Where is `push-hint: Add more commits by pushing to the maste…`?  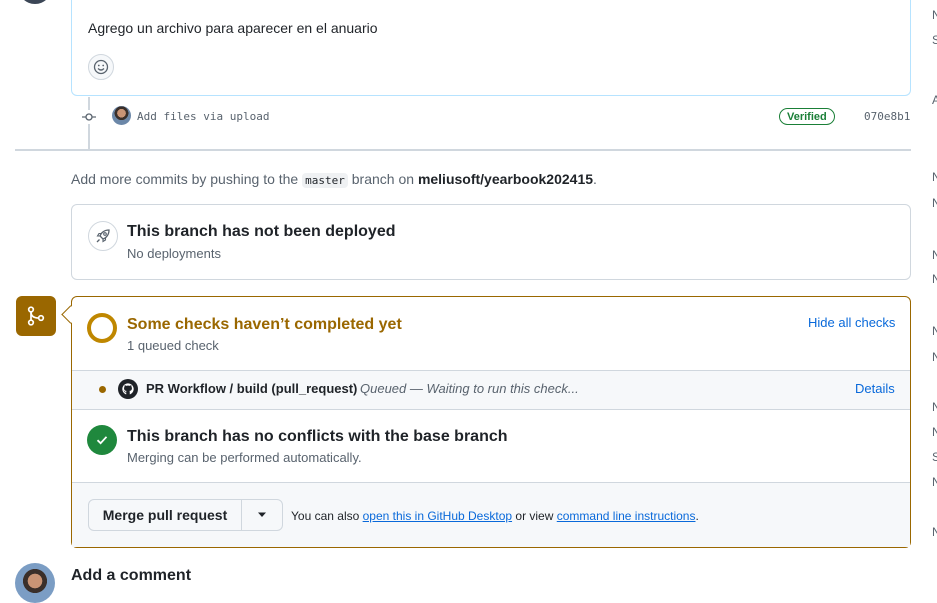 push-hint: Add more commits by pushing to the maste… is located at coordinates (334, 179).